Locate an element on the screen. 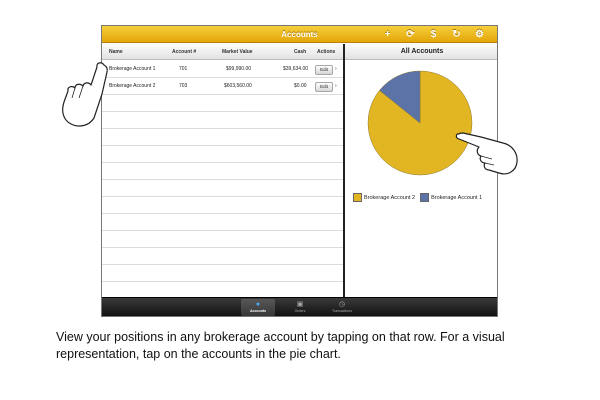 The image size is (600, 400). clock-icon: ◷ is located at coordinates (342, 304).